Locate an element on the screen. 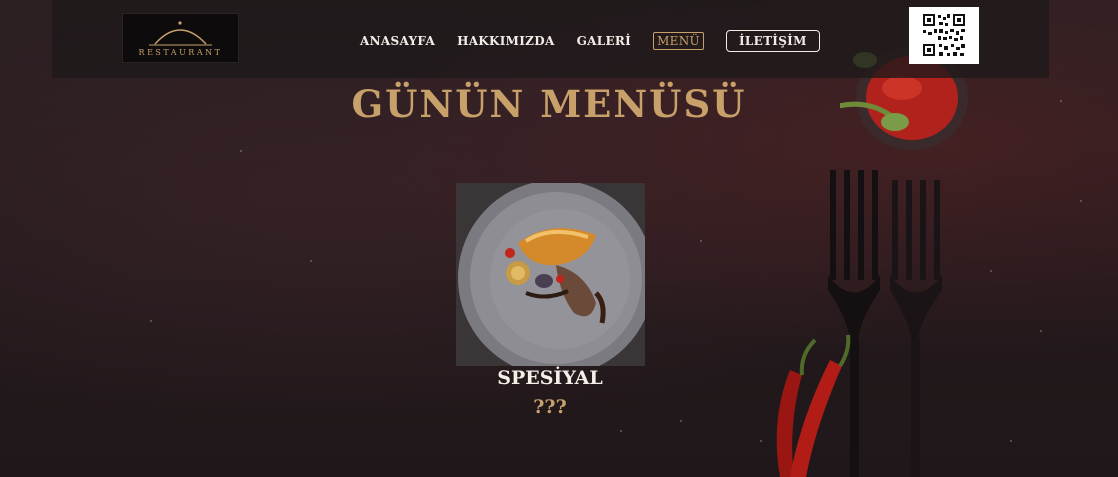 This screenshot has width=1118, height=477. nav-link-about: HAKKIMIZDA is located at coordinates (506, 41).